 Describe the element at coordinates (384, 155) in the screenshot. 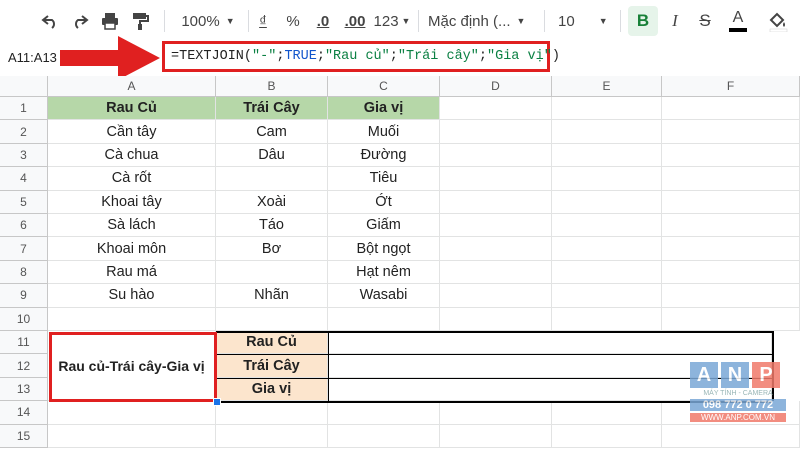

I see `table-cell: Đường` at that location.